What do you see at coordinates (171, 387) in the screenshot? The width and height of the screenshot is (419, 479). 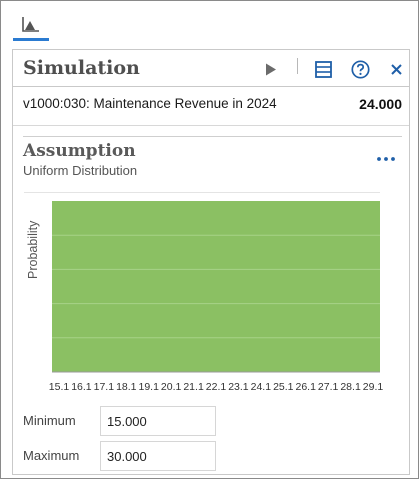 I see `x-tick-label: 20.1` at bounding box center [171, 387].